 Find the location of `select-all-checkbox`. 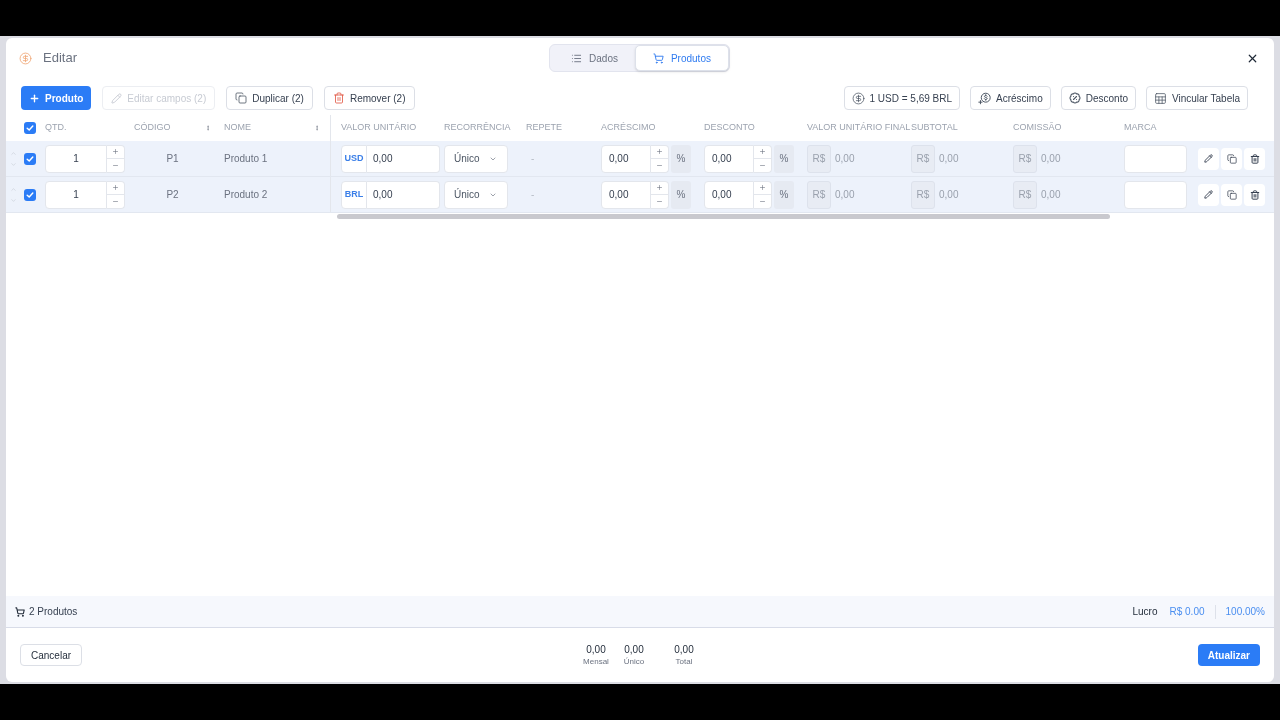

select-all-checkbox is located at coordinates (30, 128).